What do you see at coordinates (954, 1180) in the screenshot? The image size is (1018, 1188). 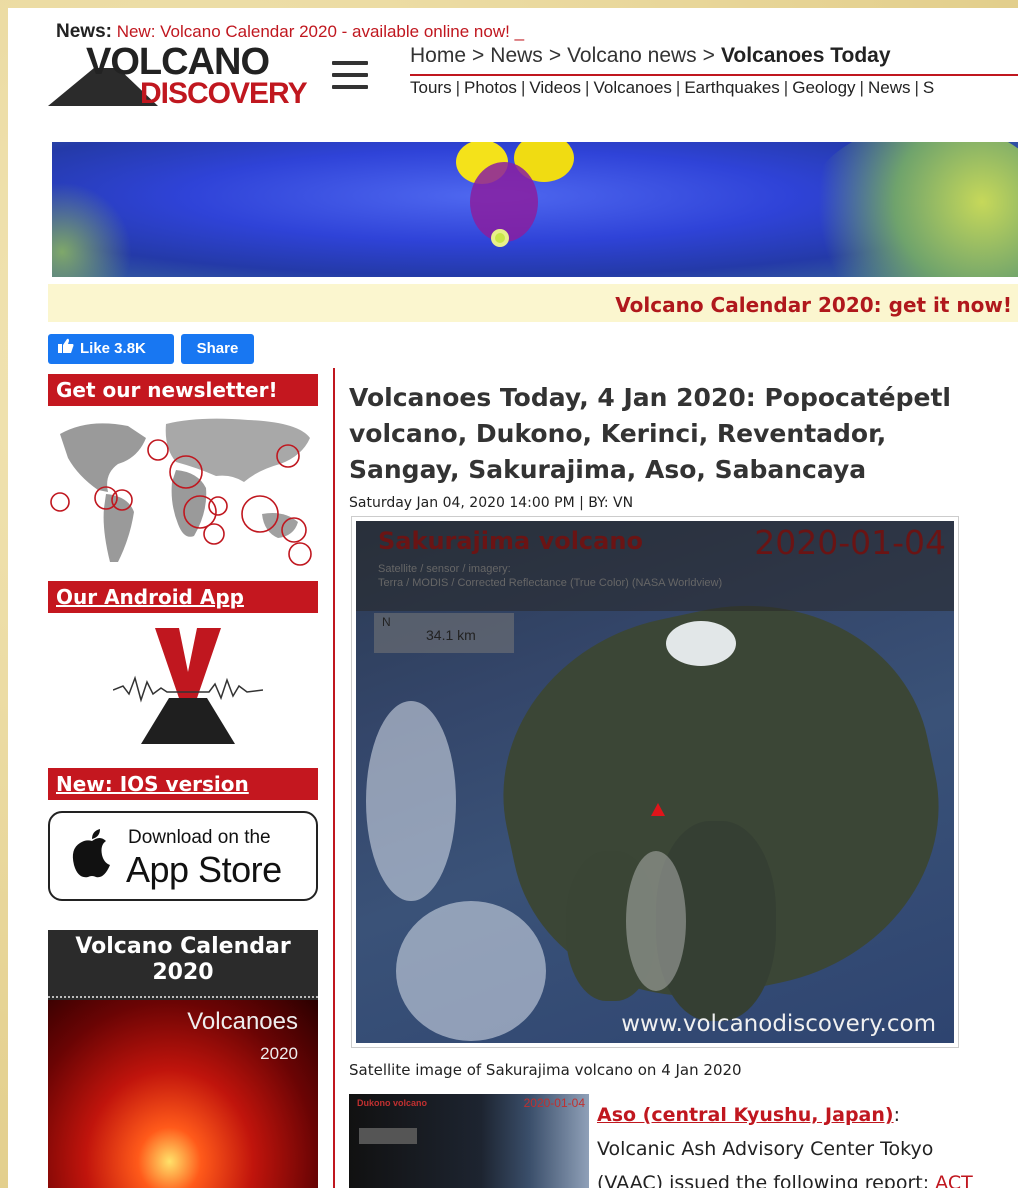 I see `entry-act-link: ACT` at bounding box center [954, 1180].